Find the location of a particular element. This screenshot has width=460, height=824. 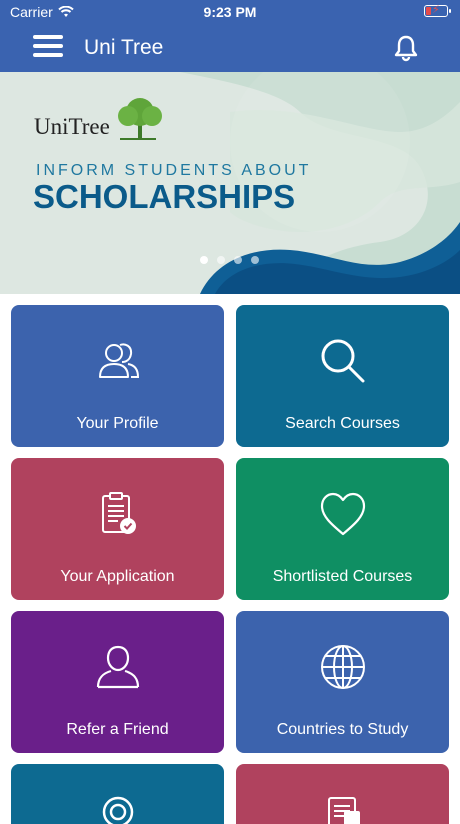

tile-countries-to-study: Countries to Study is located at coordinates (342, 682).